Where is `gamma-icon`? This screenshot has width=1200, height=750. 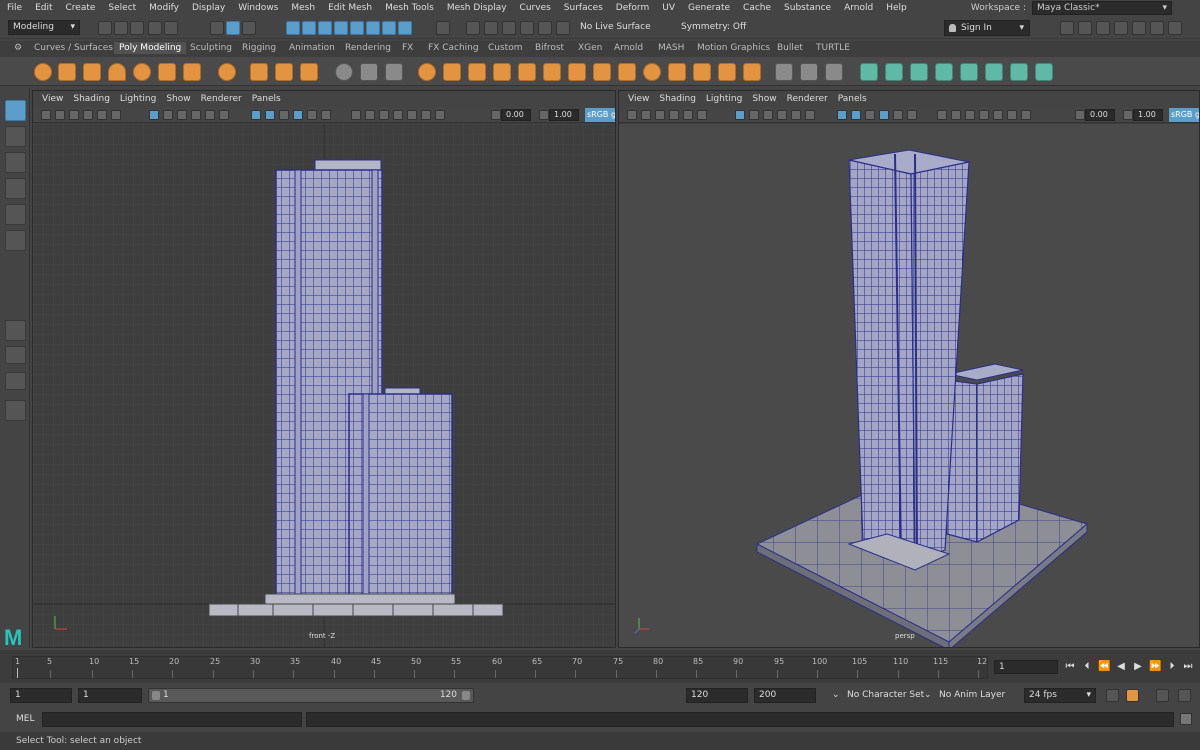
gamma-icon is located at coordinates (544, 115).